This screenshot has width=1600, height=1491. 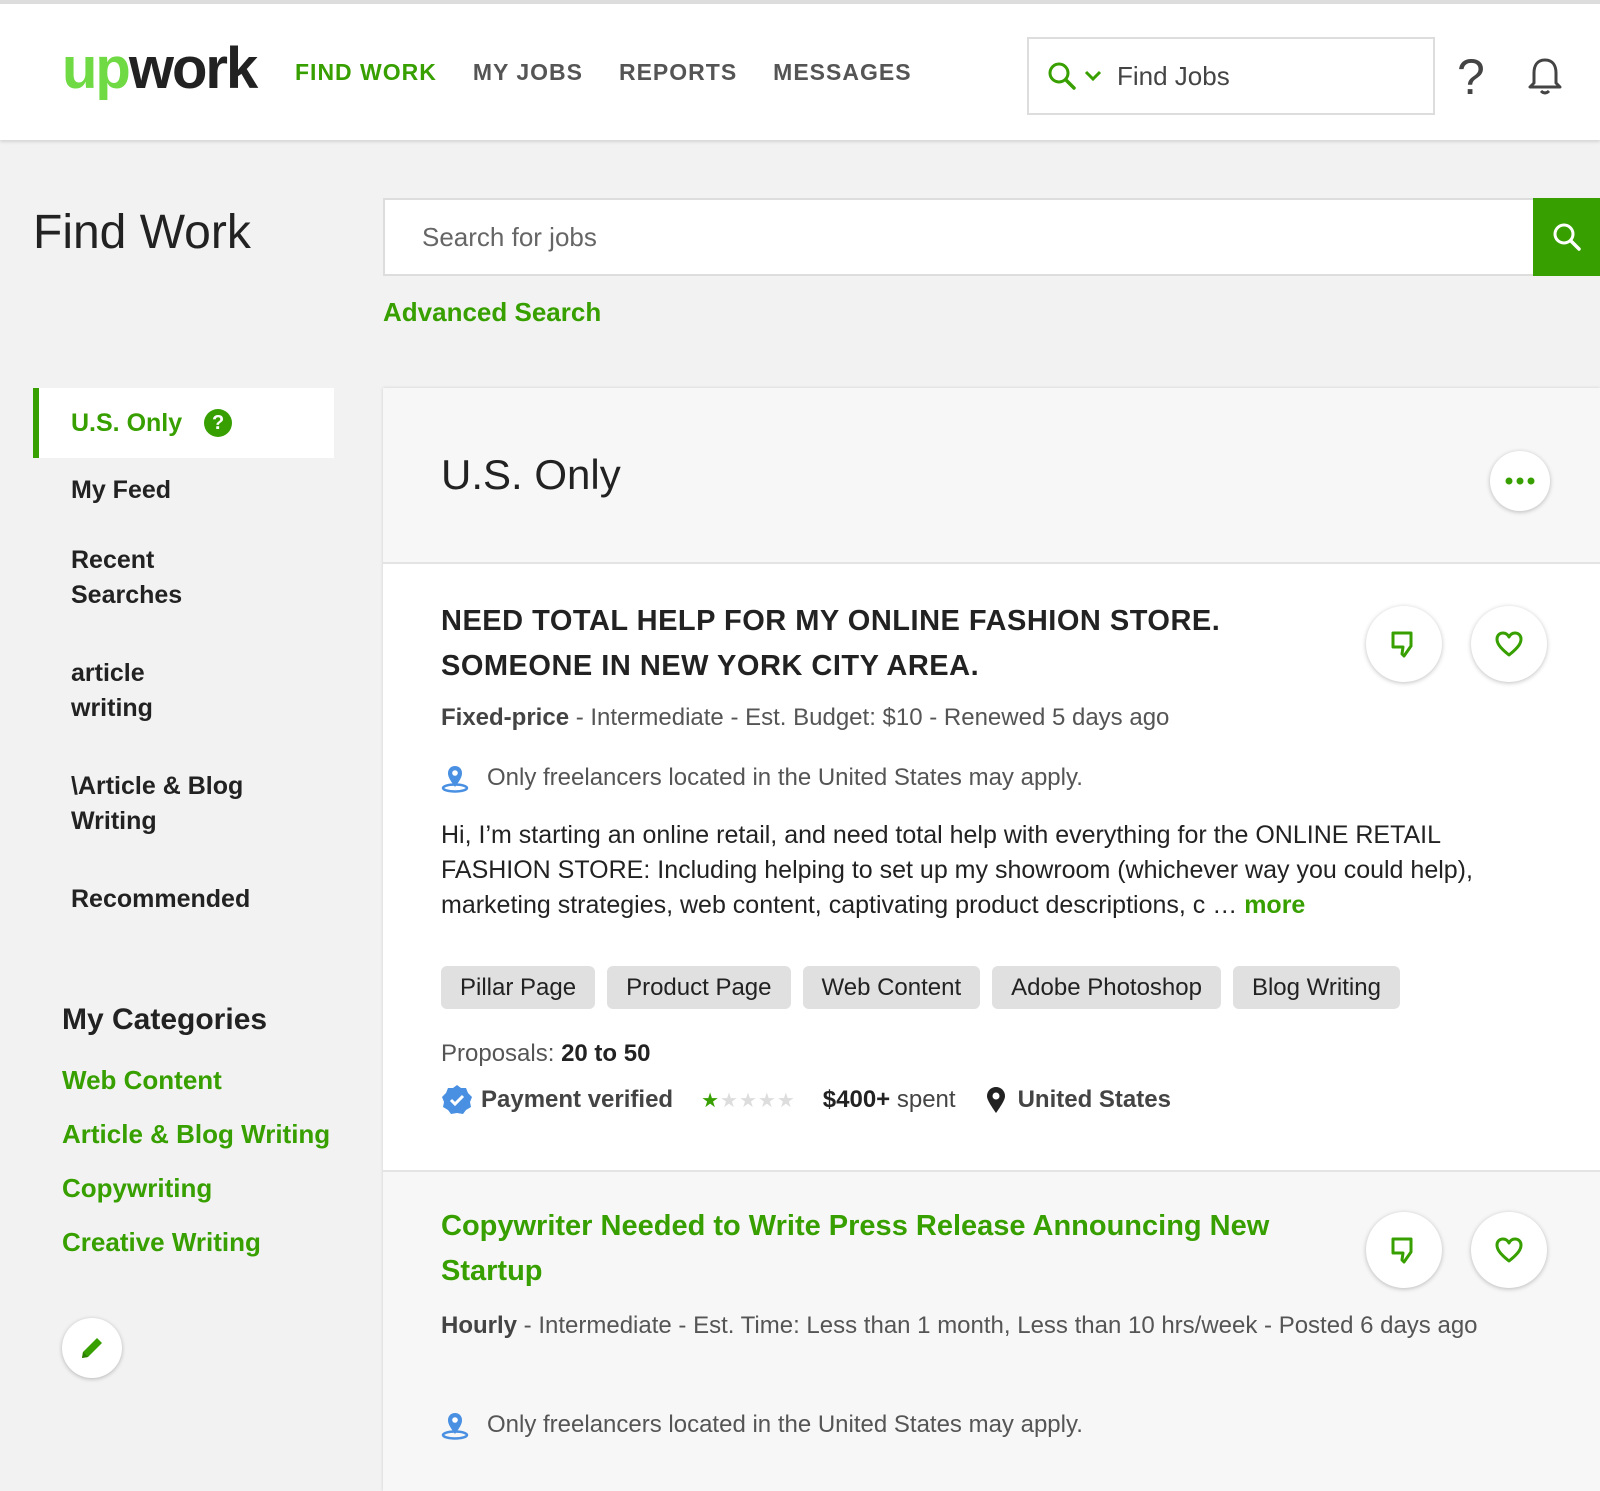 I want to click on more-dots-icon, so click(x=1520, y=481).